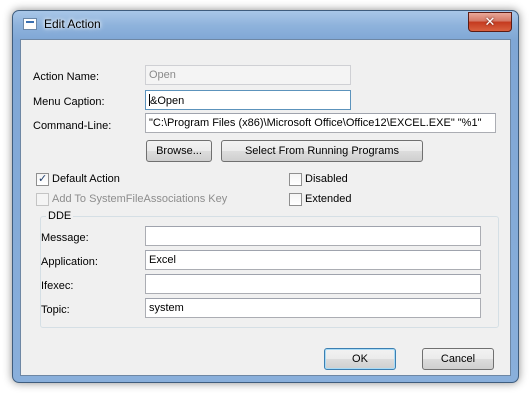  I want to click on close-icon: ✕, so click(490, 21).